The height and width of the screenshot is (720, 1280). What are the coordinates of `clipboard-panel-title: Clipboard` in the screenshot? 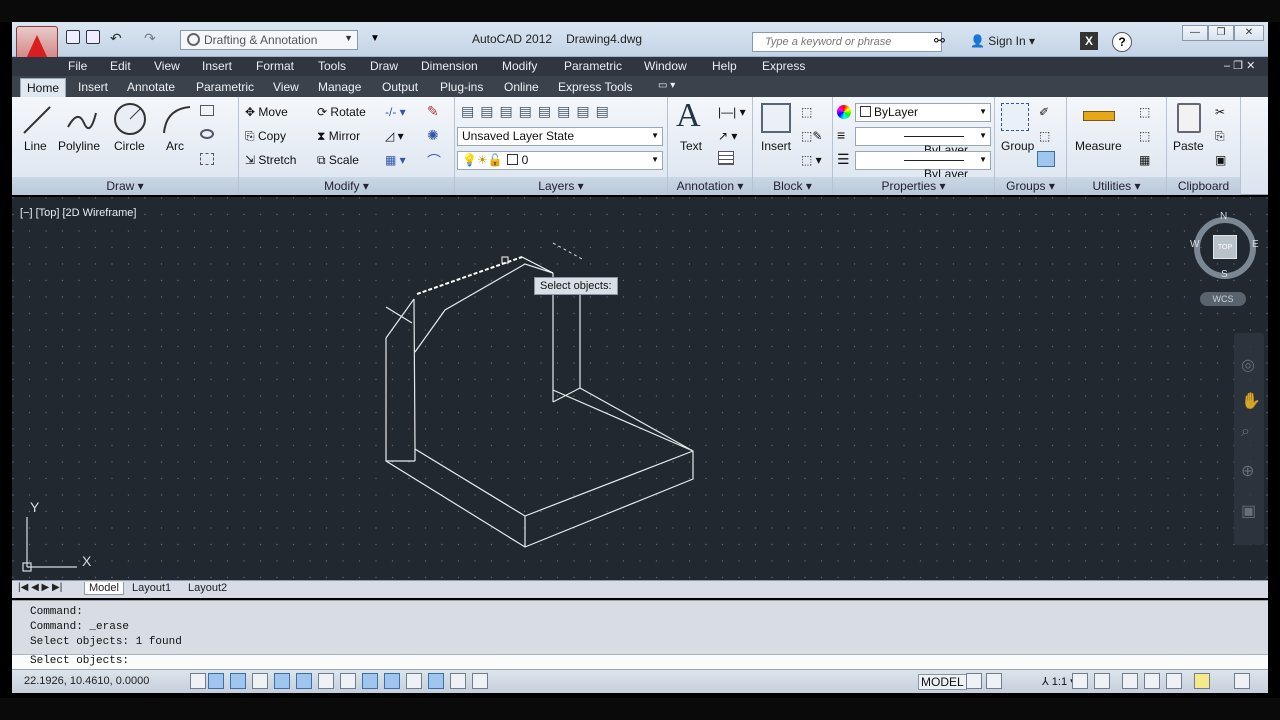 It's located at (1203, 186).